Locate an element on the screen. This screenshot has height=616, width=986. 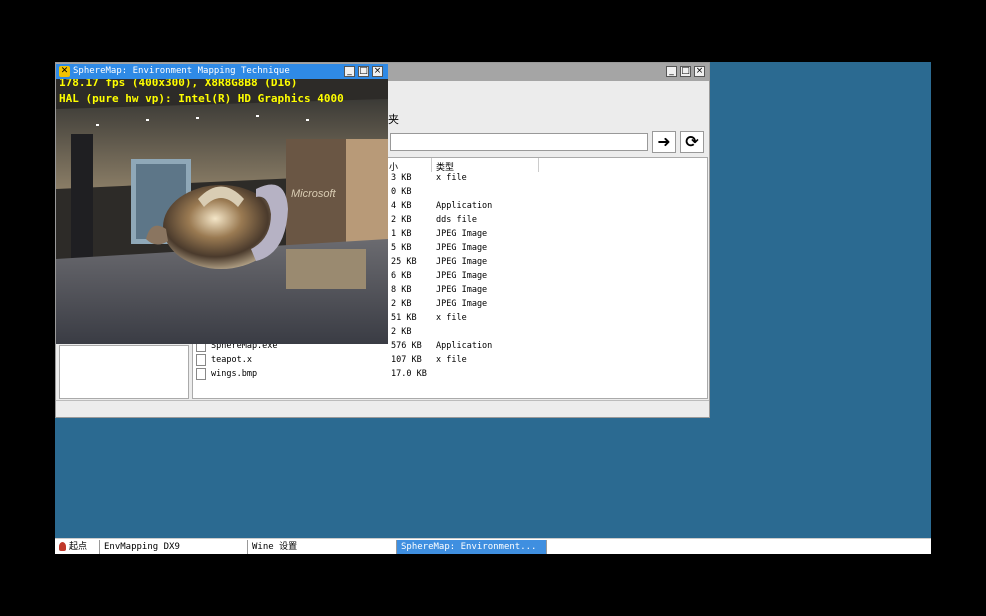
explorer-menu-item: 夹 is located at coordinates (393, 119).